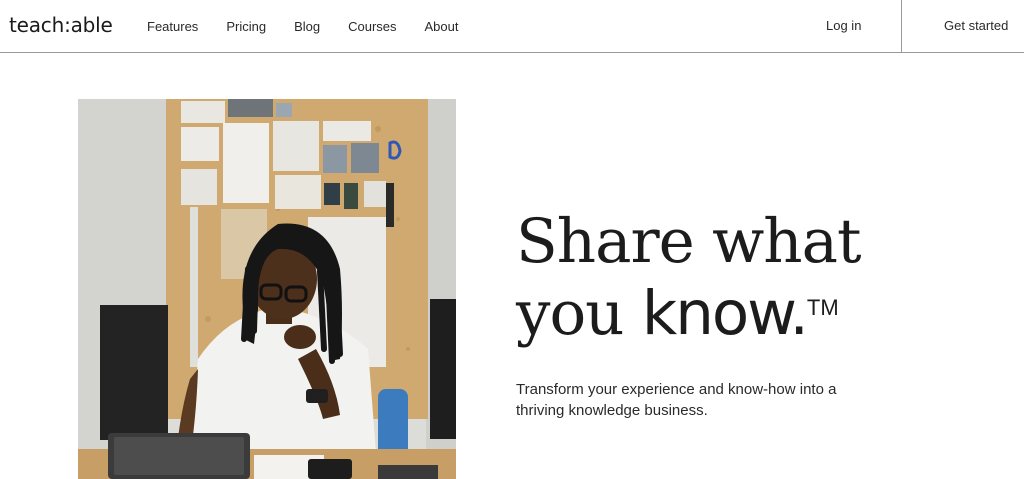 This screenshot has width=1024, height=479. I want to click on headline-line-1: Share what, so click(688, 241).